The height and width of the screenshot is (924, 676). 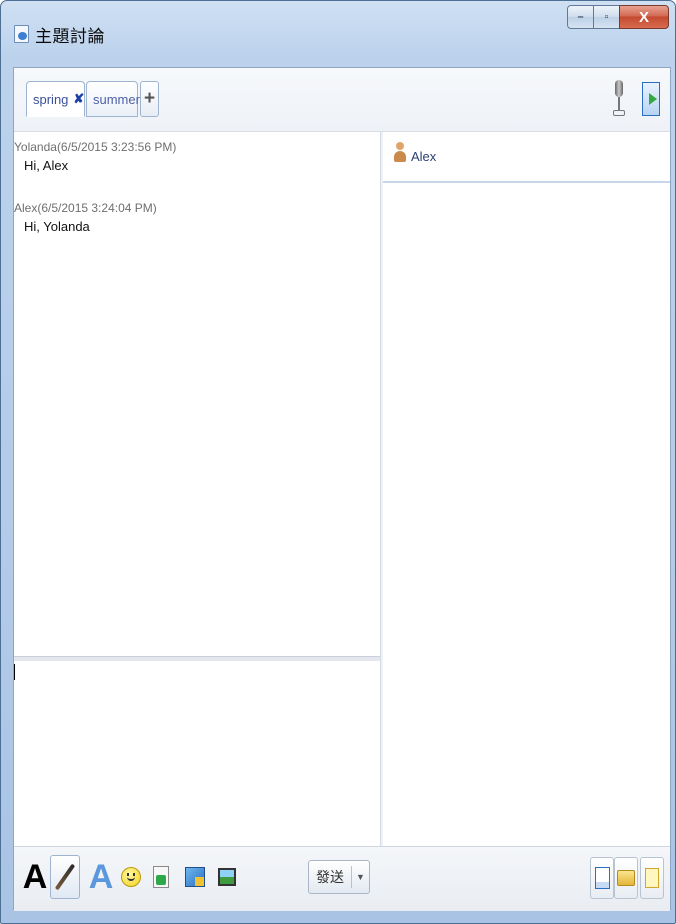 I want to click on tab-spring: spring ✘, so click(x=55, y=99).